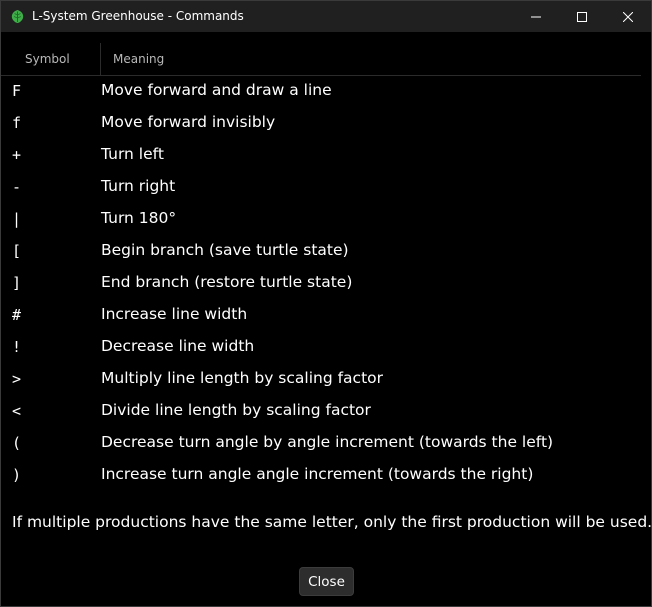 The width and height of the screenshot is (652, 607). I want to click on table-row: f Move forward invisibly, so click(321, 123).